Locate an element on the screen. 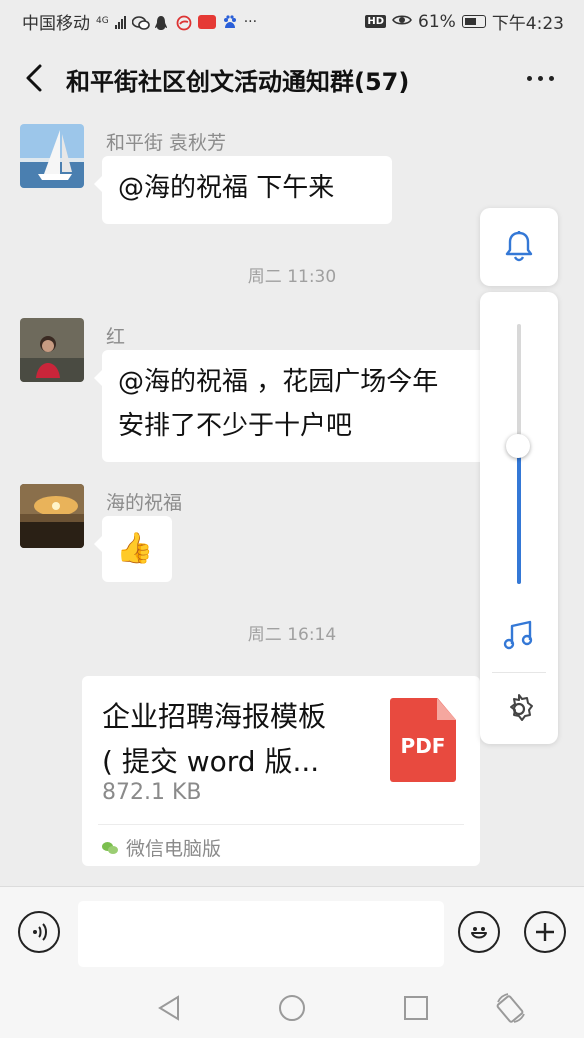  message-bubble: 👍 is located at coordinates (133, 549).